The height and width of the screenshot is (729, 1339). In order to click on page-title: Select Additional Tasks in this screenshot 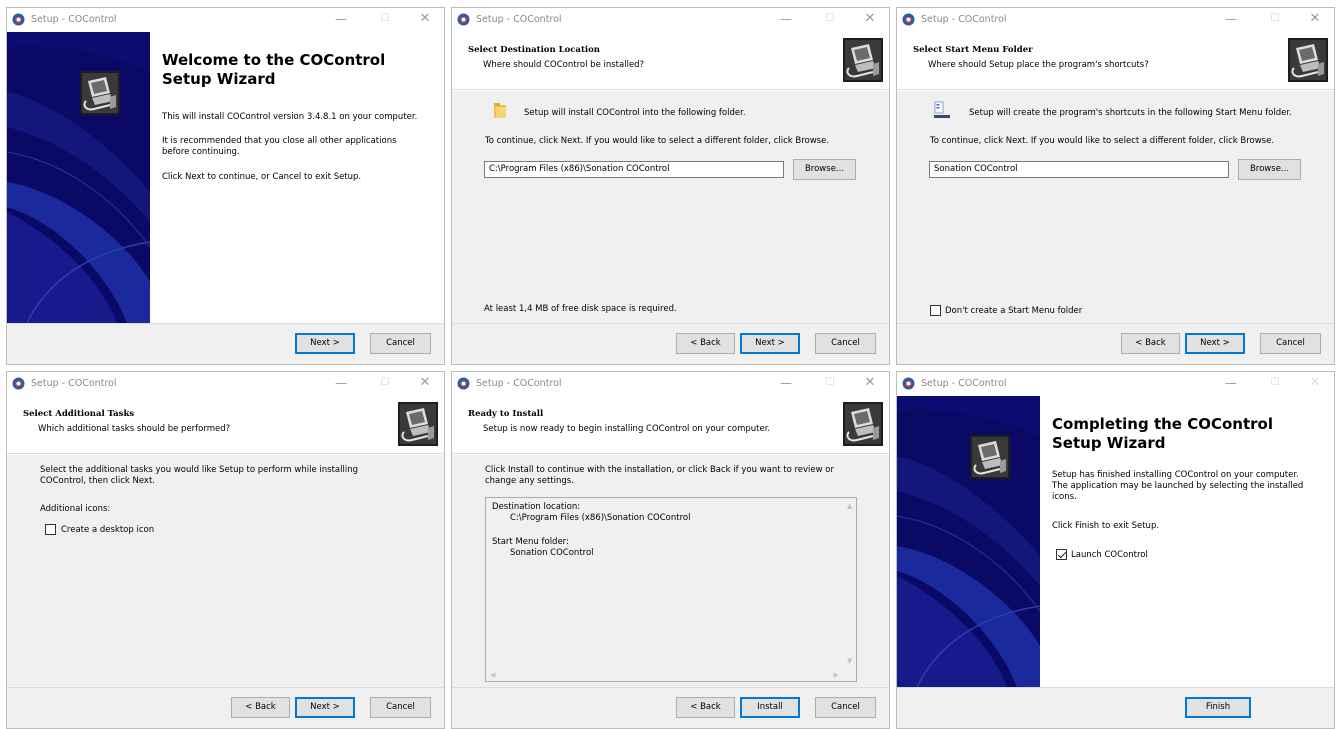, I will do `click(79, 414)`.